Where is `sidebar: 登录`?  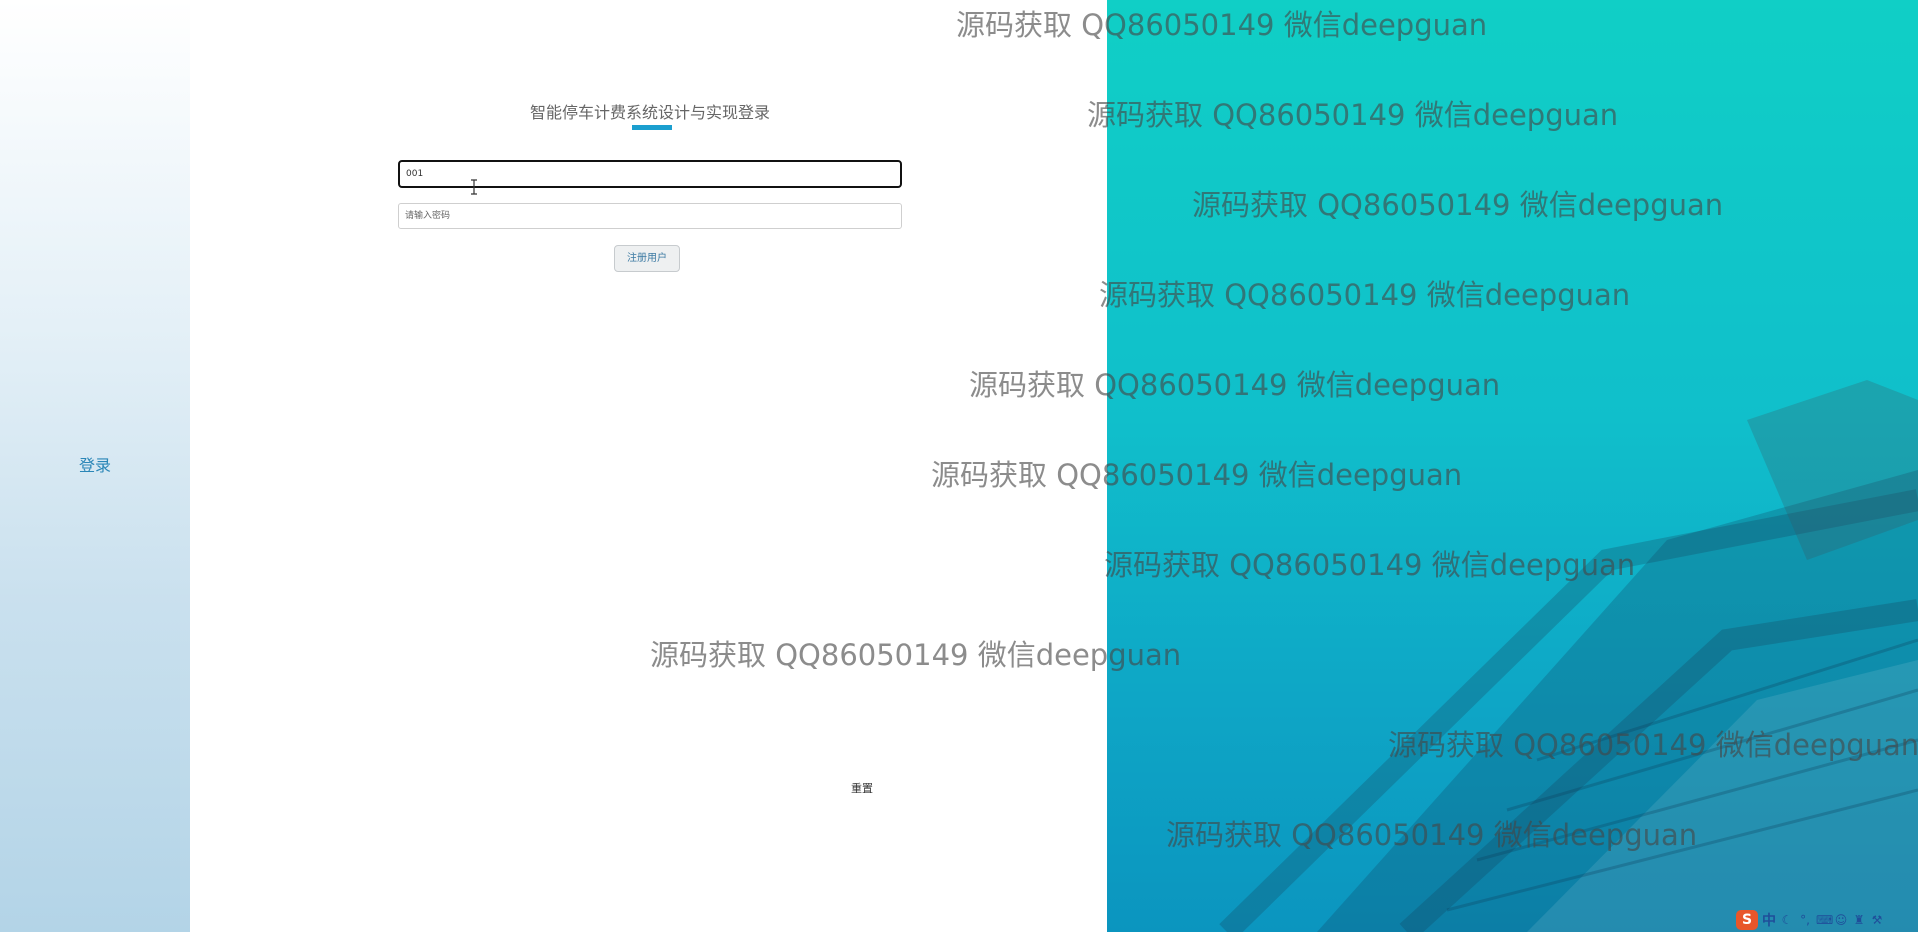
sidebar: 登录 is located at coordinates (95, 466).